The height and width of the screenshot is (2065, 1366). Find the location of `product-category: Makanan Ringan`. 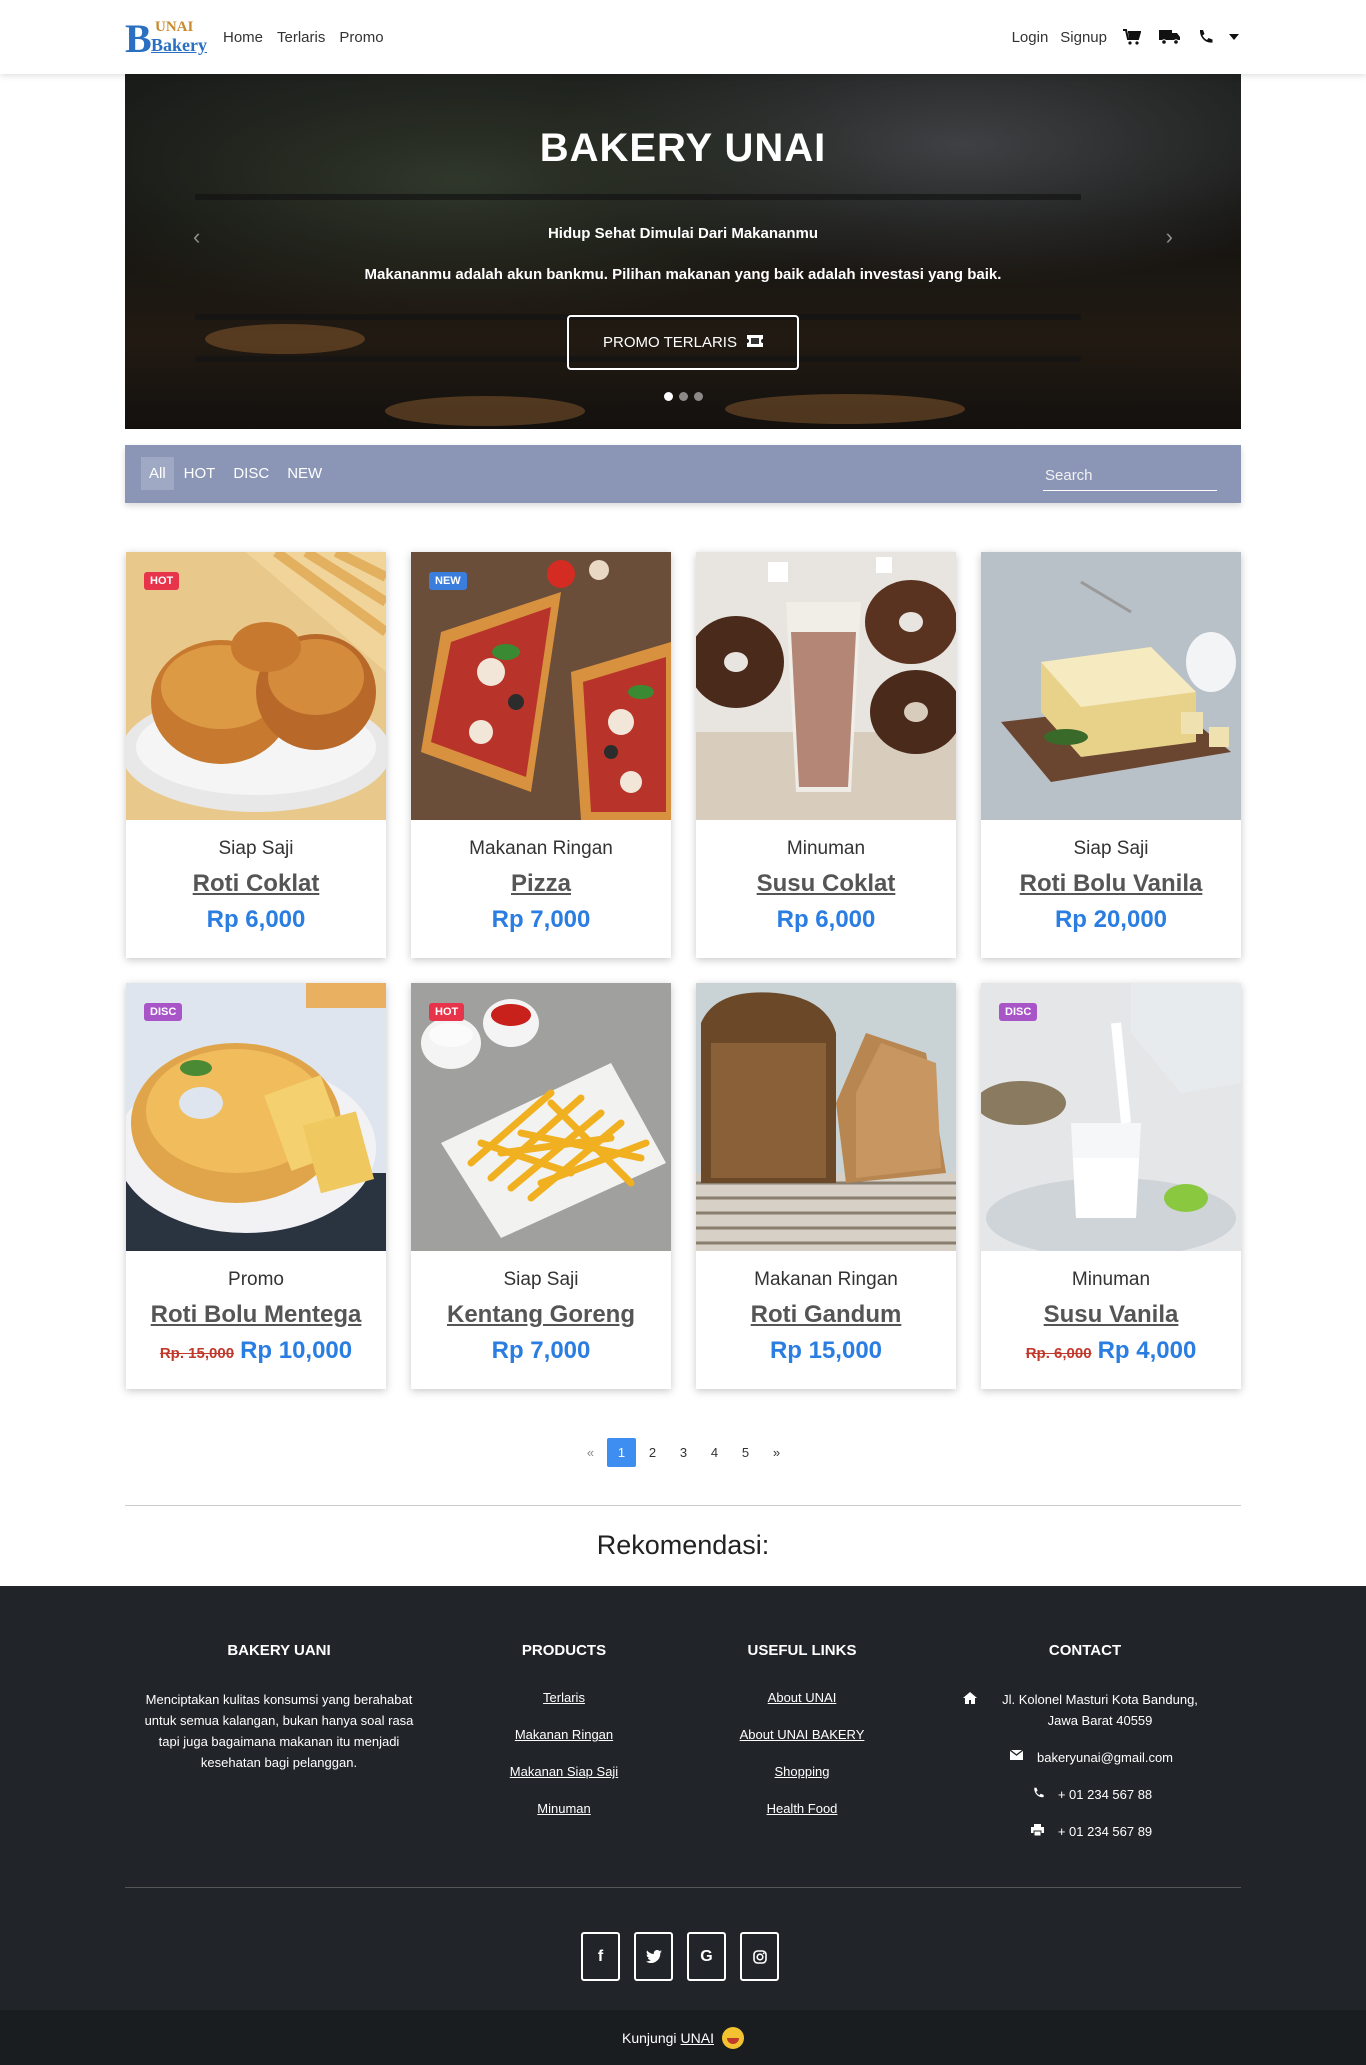

product-category: Makanan Ringan is located at coordinates (826, 1279).